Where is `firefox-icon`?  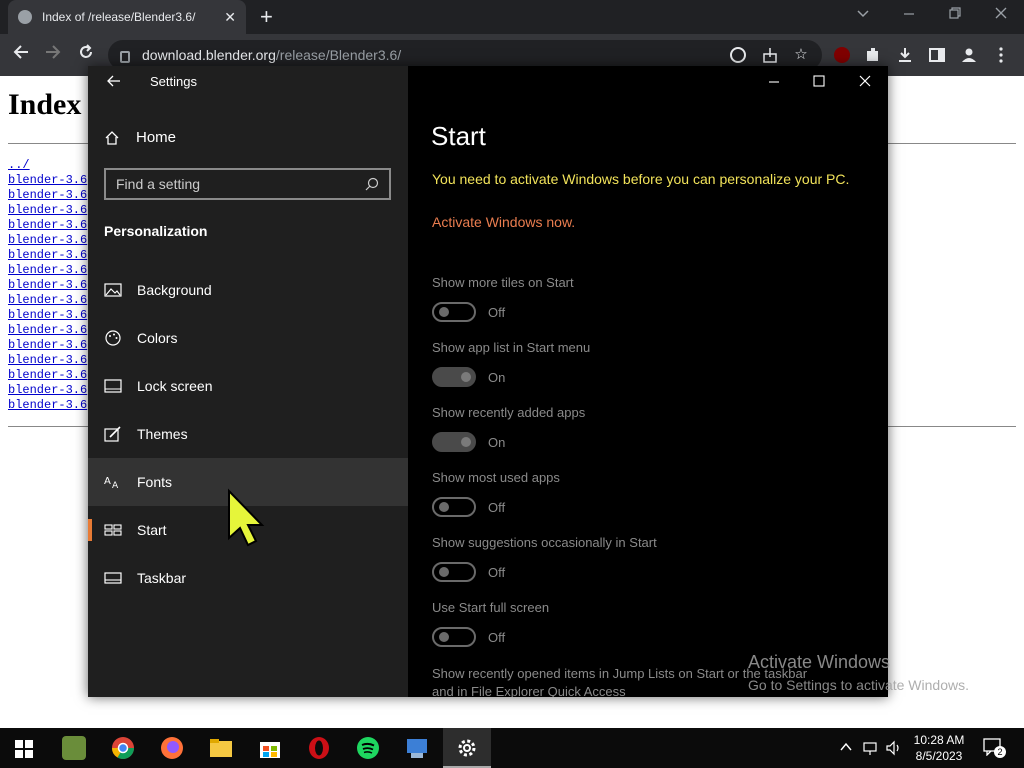 firefox-icon is located at coordinates (172, 748).